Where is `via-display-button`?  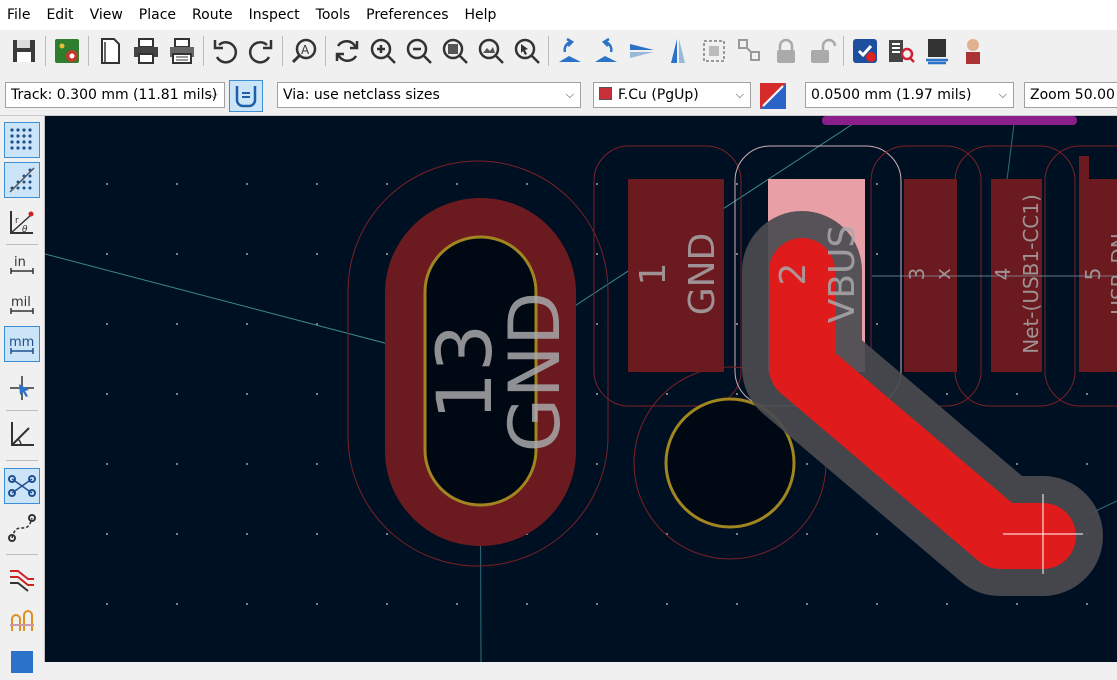
via-display-button is located at coordinates (22, 620).